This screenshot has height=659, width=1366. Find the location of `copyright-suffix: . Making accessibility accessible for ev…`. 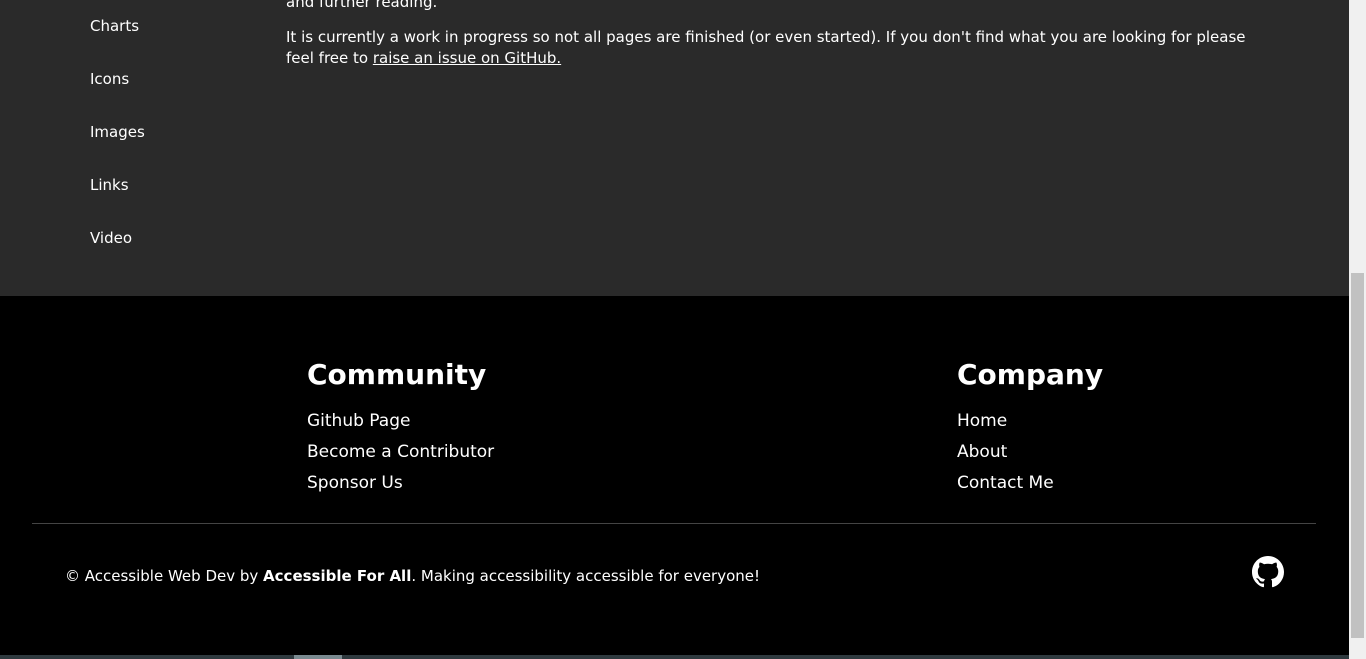

copyright-suffix: . Making accessibility accessible for ev… is located at coordinates (586, 576).